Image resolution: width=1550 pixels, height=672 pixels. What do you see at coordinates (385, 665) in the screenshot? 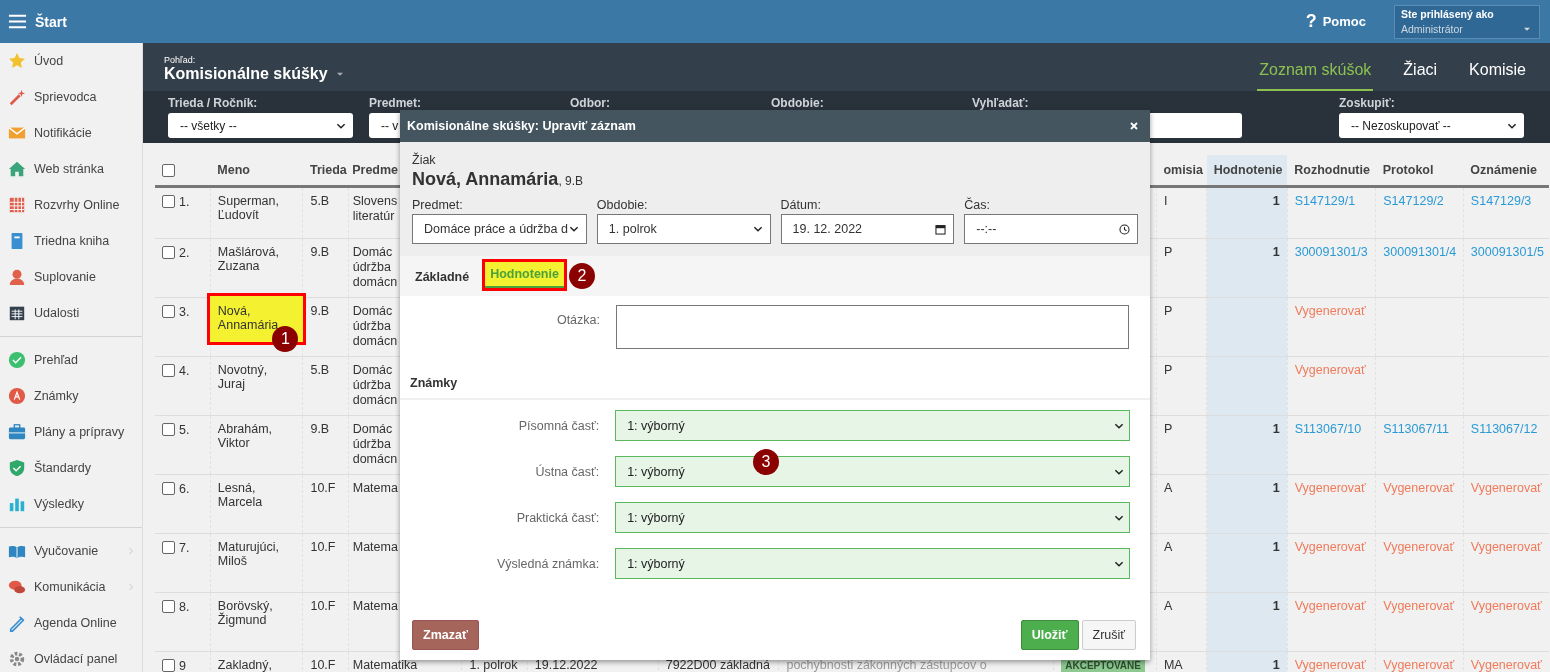
I see `subject-text: Matematika` at bounding box center [385, 665].